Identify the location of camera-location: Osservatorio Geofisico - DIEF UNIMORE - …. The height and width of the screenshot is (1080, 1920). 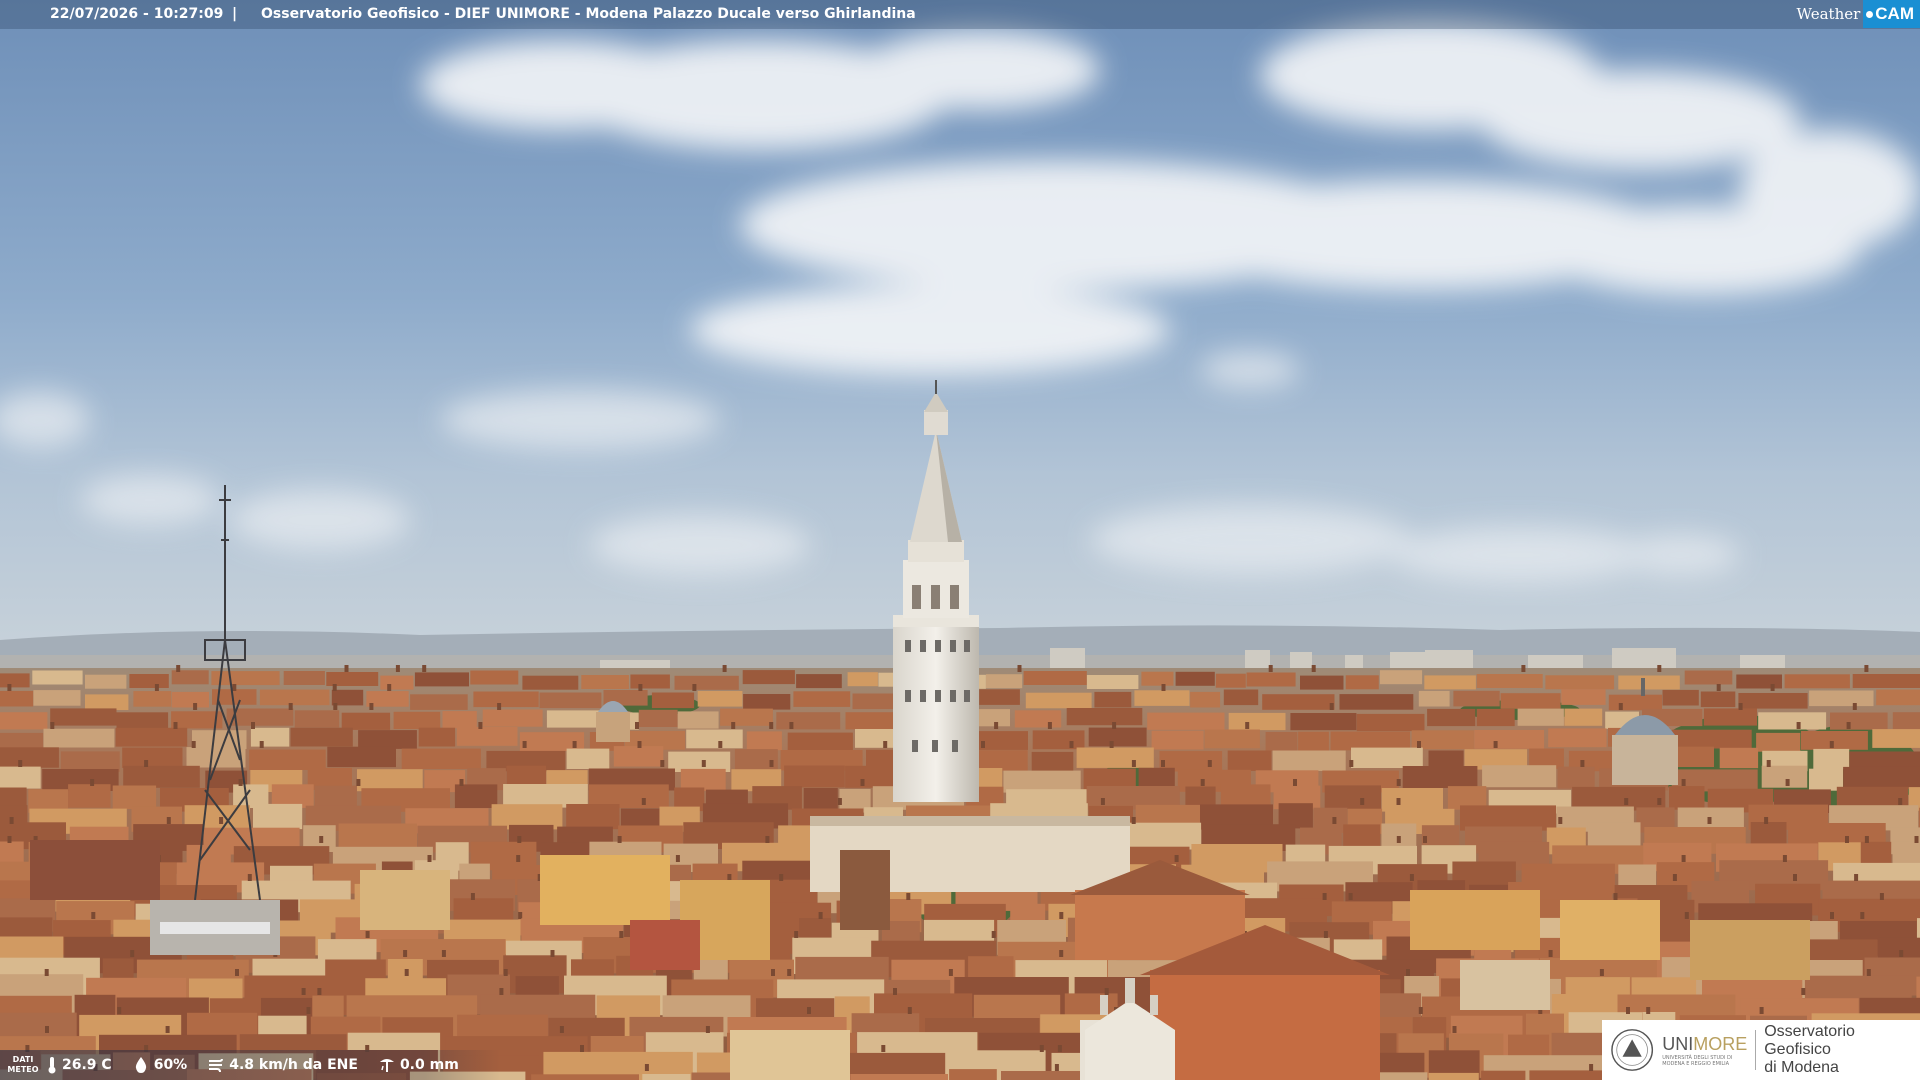
(588, 14).